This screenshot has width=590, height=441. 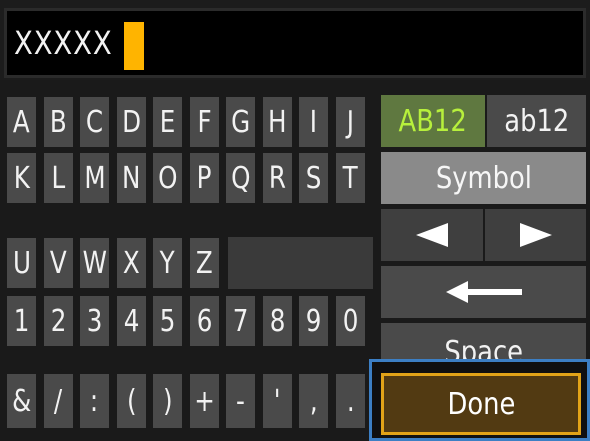 I want to click on uppercase-mode-button: AB12, so click(x=433, y=121).